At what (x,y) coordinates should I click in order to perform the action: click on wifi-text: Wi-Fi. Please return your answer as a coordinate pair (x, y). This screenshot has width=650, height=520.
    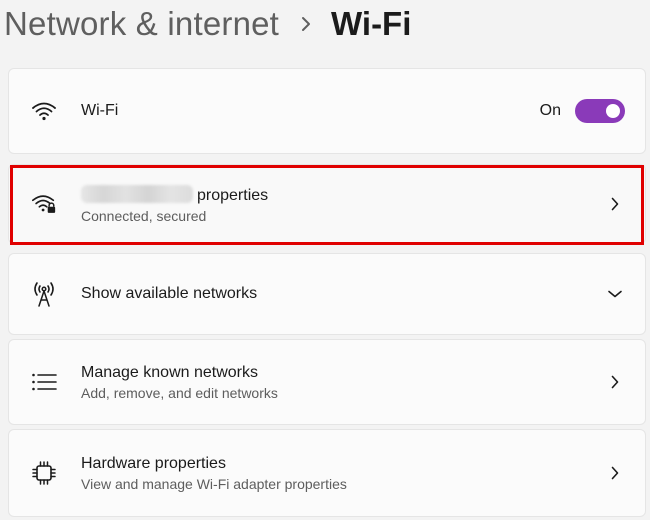
    Looking at the image, I should click on (99, 111).